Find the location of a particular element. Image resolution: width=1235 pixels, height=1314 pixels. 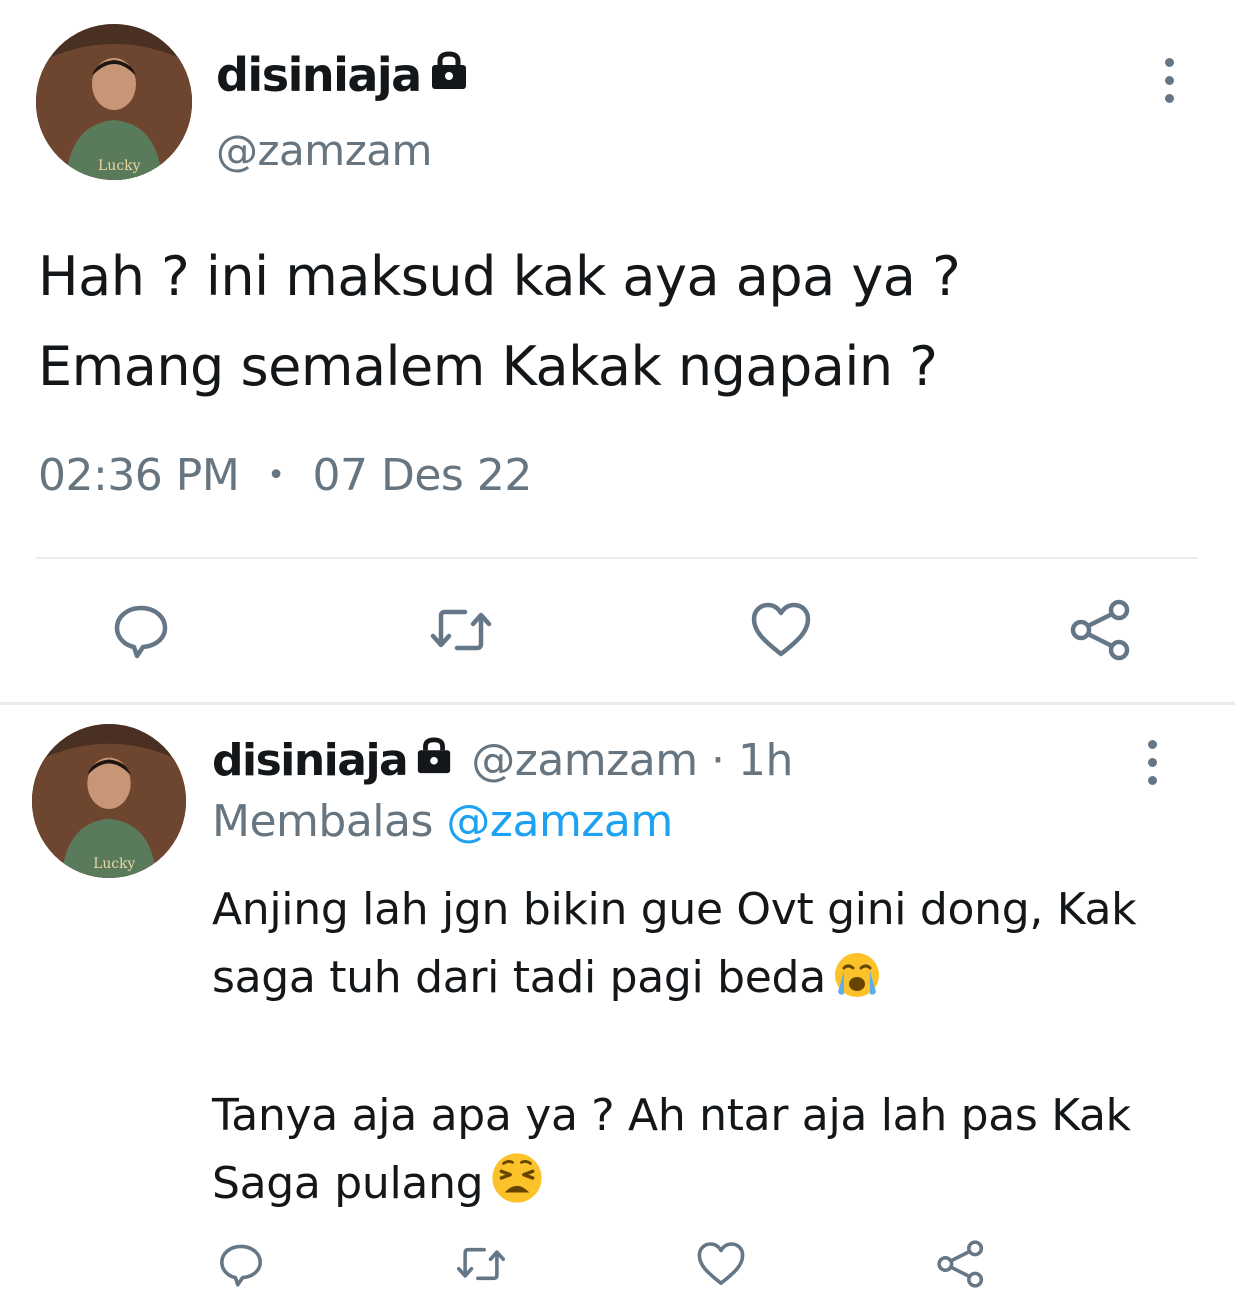

replying-to: Membalas @zamzam is located at coordinates (442, 821).